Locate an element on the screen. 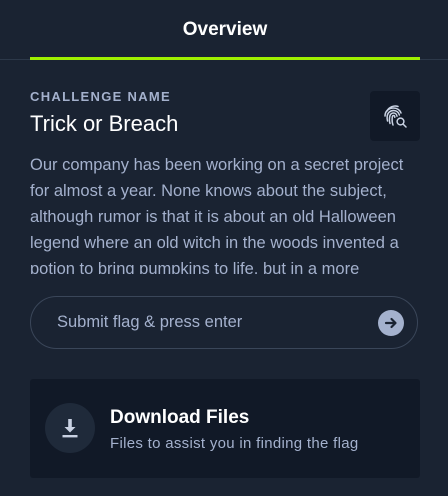 The width and height of the screenshot is (448, 496). download-files-subtitle: Files to assist you in finding the flag is located at coordinates (234, 443).